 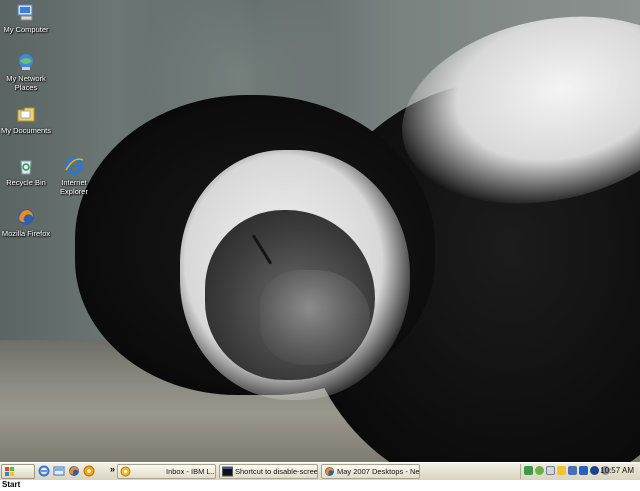 I want to click on quick-launch-overflow-chevron: », so click(x=112, y=469).